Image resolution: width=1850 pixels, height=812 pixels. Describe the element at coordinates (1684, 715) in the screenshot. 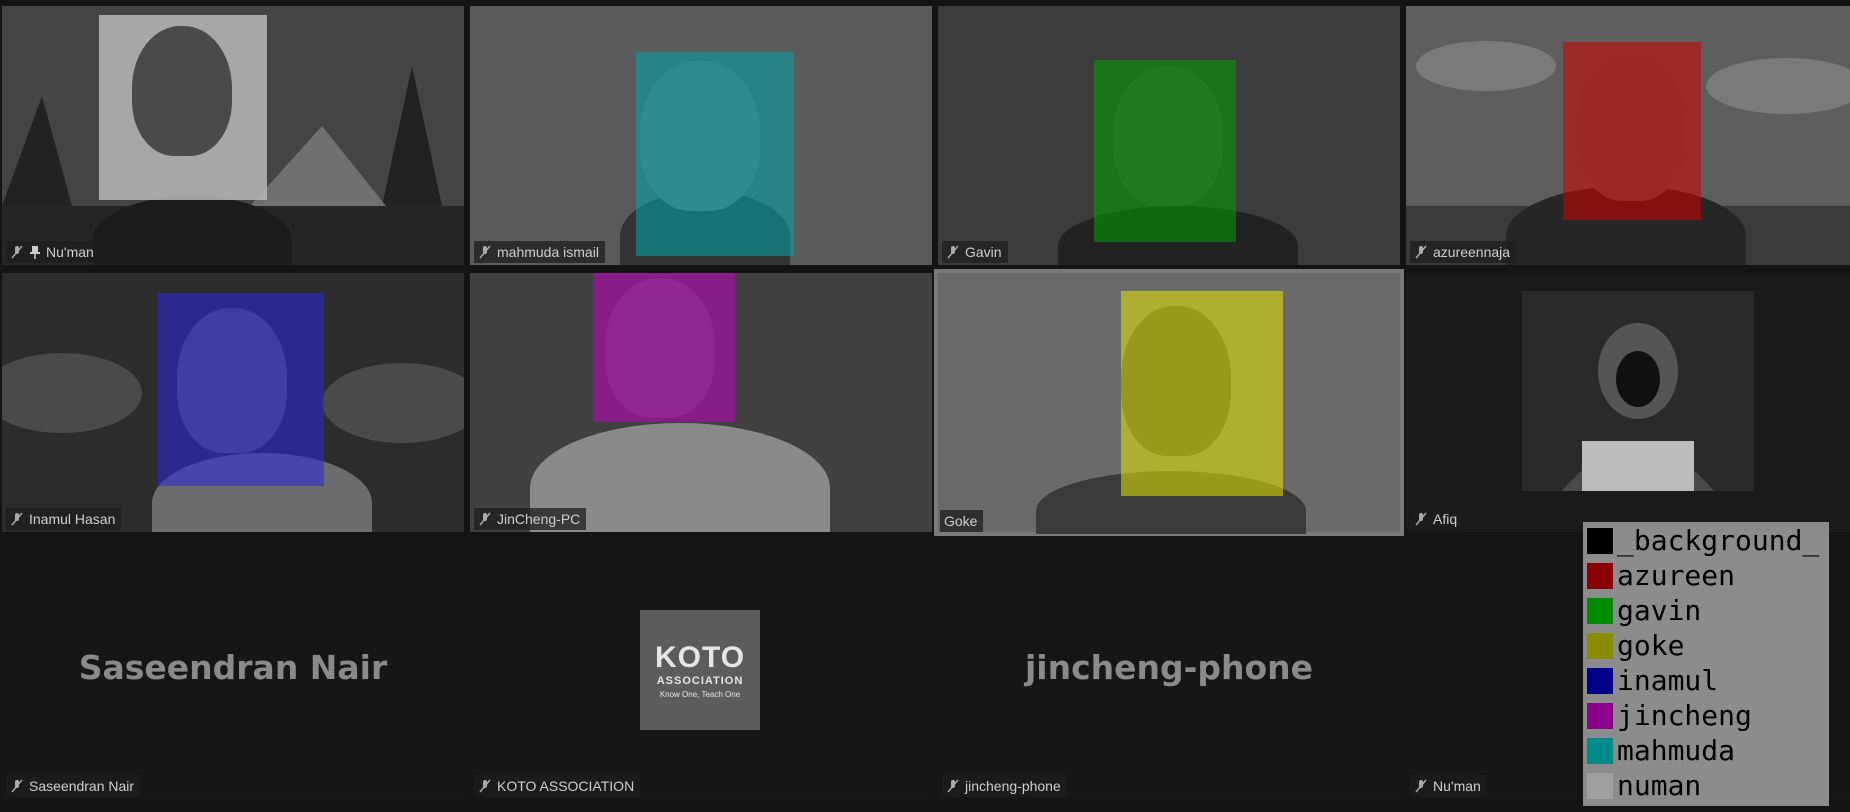

I see `legend-label: jincheng` at that location.